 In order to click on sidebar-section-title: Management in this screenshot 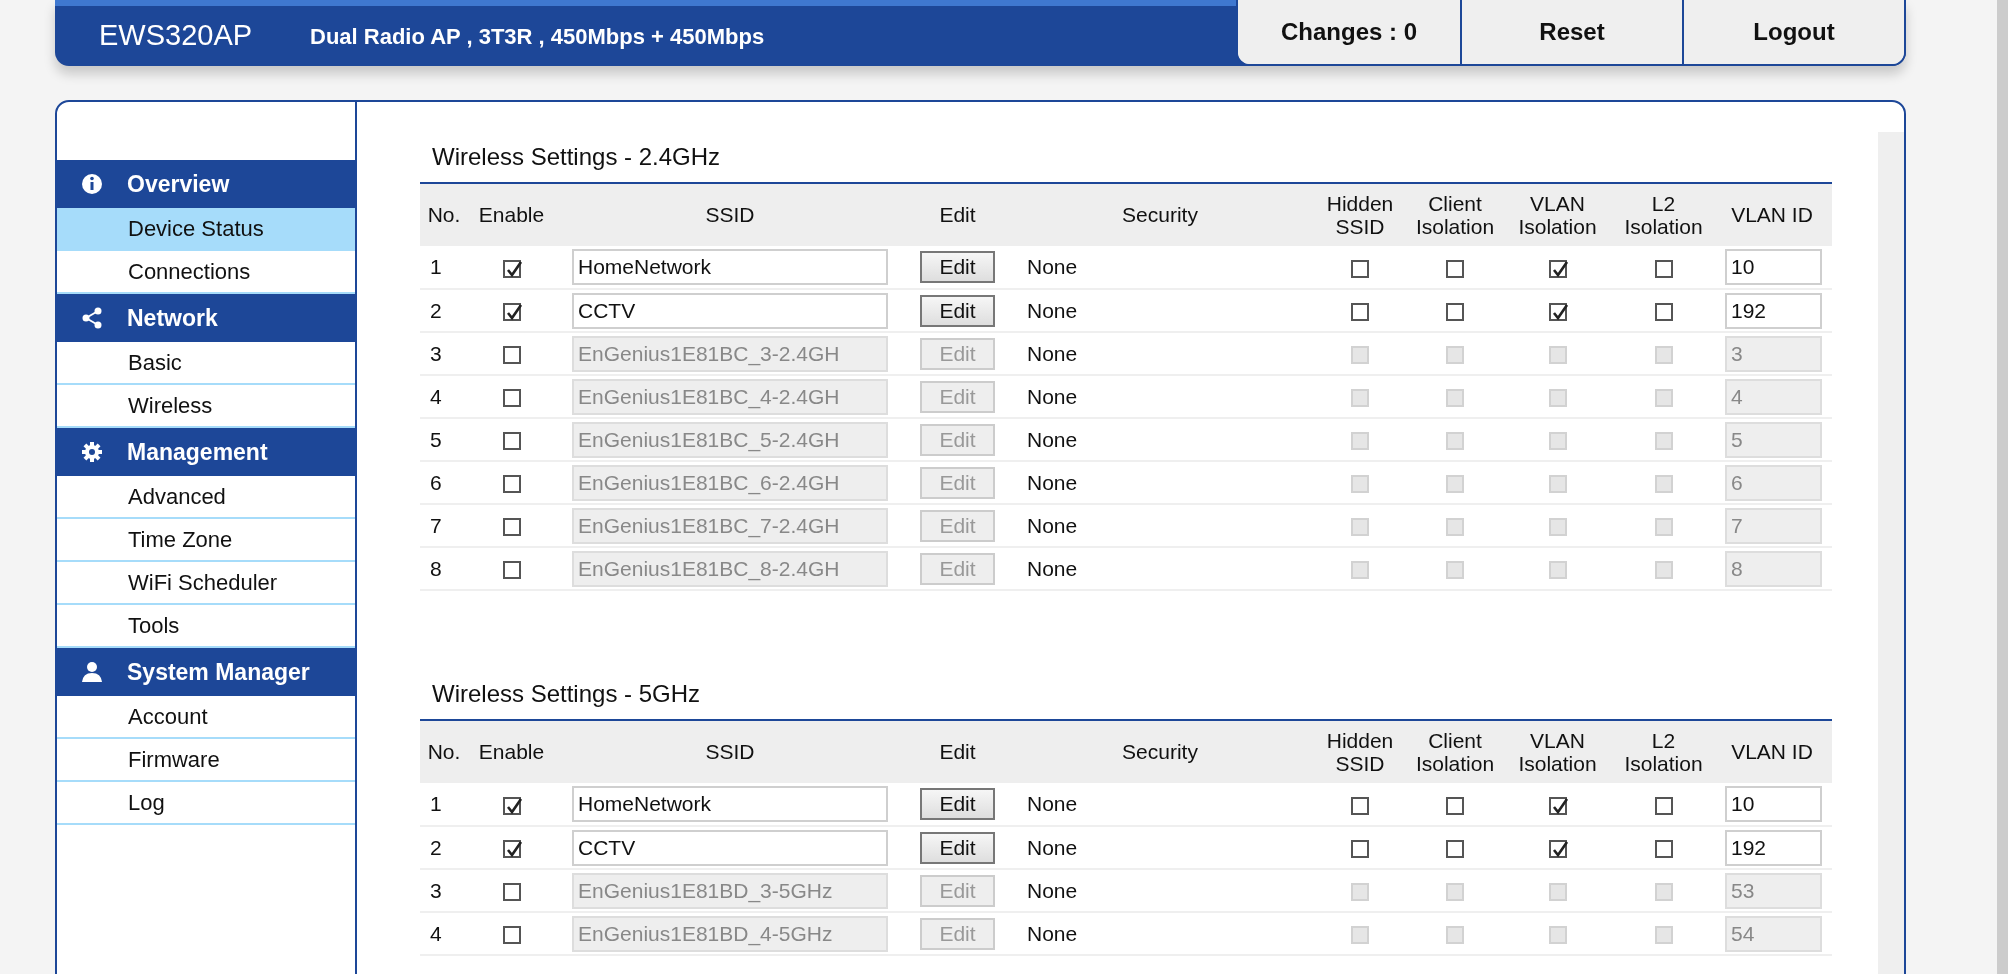, I will do `click(197, 452)`.